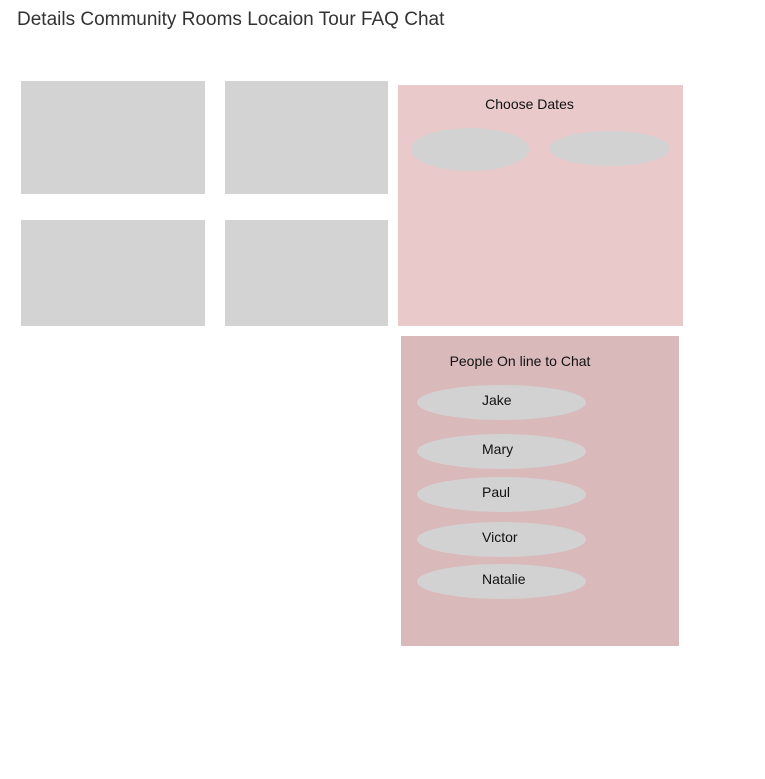 The image size is (765, 779). What do you see at coordinates (380, 19) in the screenshot?
I see `nav-faq: FAQ` at bounding box center [380, 19].